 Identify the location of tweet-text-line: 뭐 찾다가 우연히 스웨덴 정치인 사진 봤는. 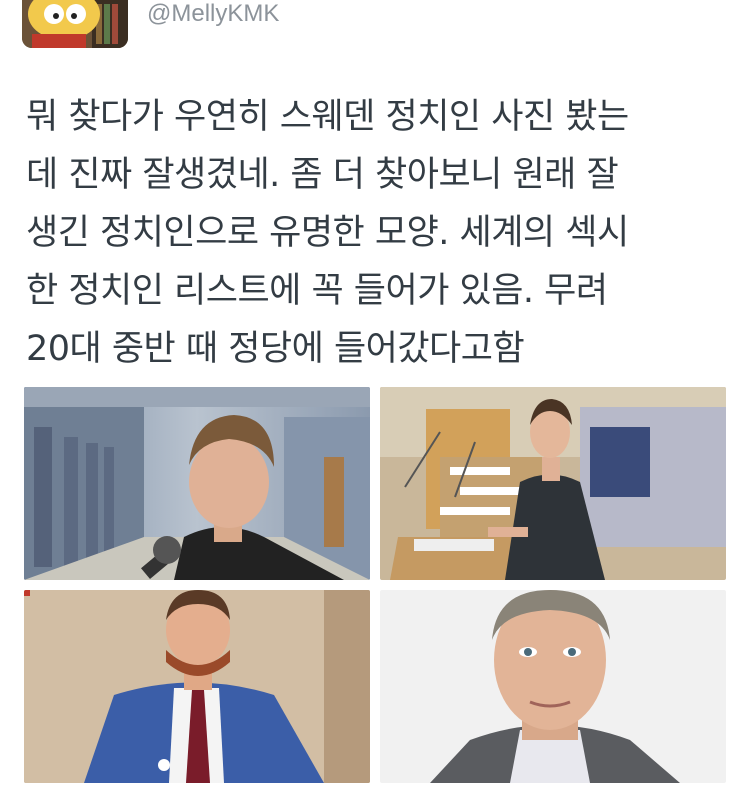
(327, 117).